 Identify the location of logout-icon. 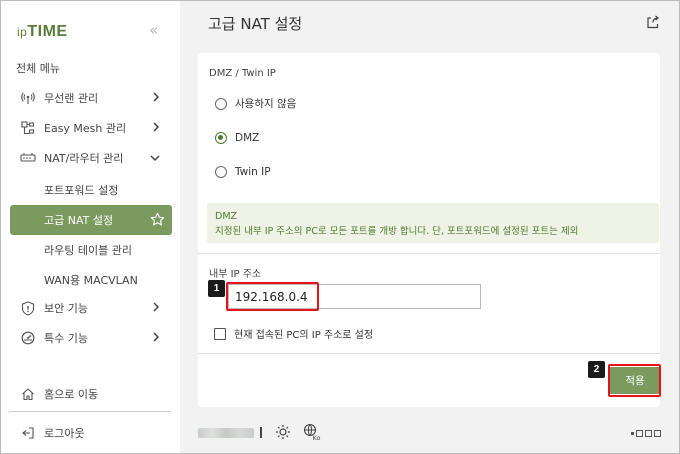
(28, 433).